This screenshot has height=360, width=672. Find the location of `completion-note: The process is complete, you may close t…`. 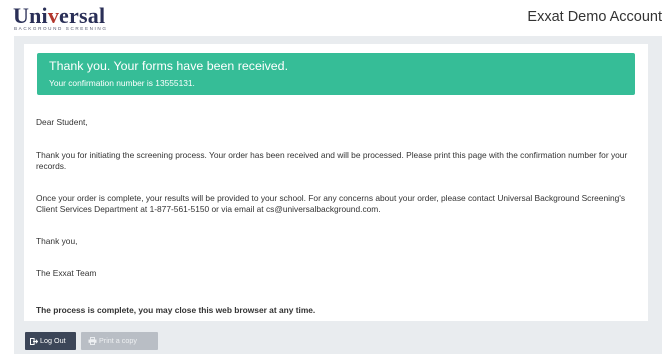

completion-note: The process is complete, you may close t… is located at coordinates (176, 310).